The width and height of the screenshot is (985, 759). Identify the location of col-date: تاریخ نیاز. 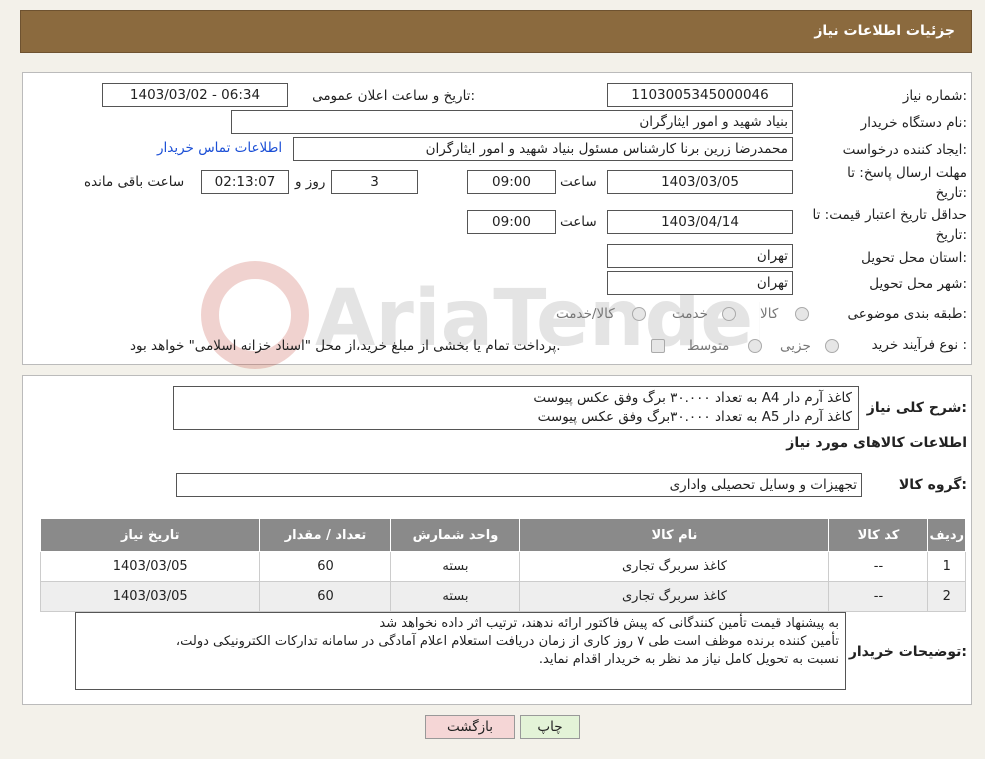
(150, 535).